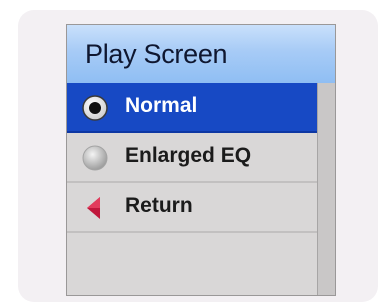 The width and height of the screenshot is (385, 305). What do you see at coordinates (192, 264) in the screenshot?
I see `menu-empty-area` at bounding box center [192, 264].